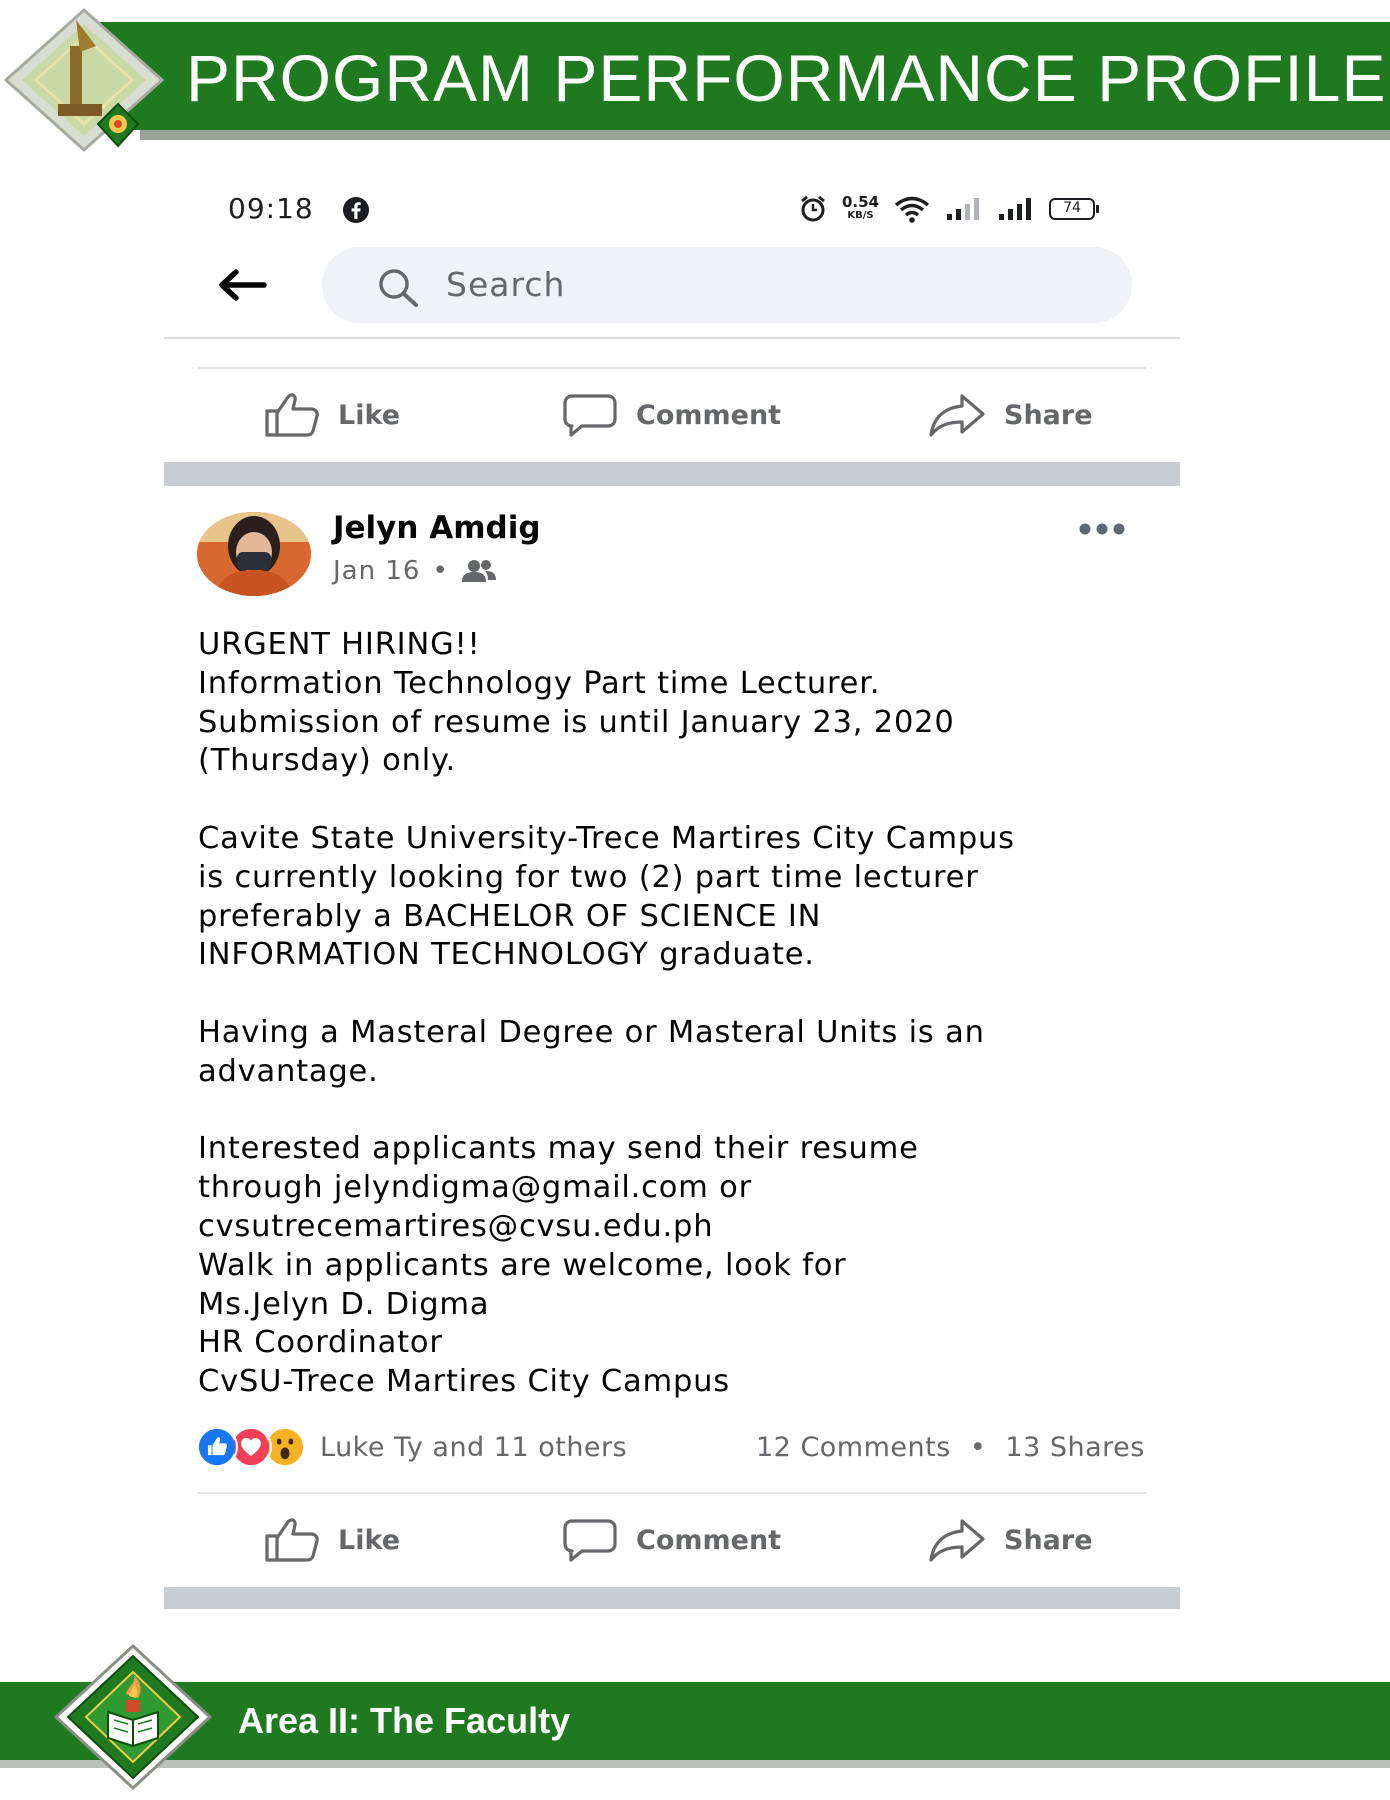 This screenshot has height=1800, width=1390. Describe the element at coordinates (1102, 529) in the screenshot. I see `more-options-icon` at that location.